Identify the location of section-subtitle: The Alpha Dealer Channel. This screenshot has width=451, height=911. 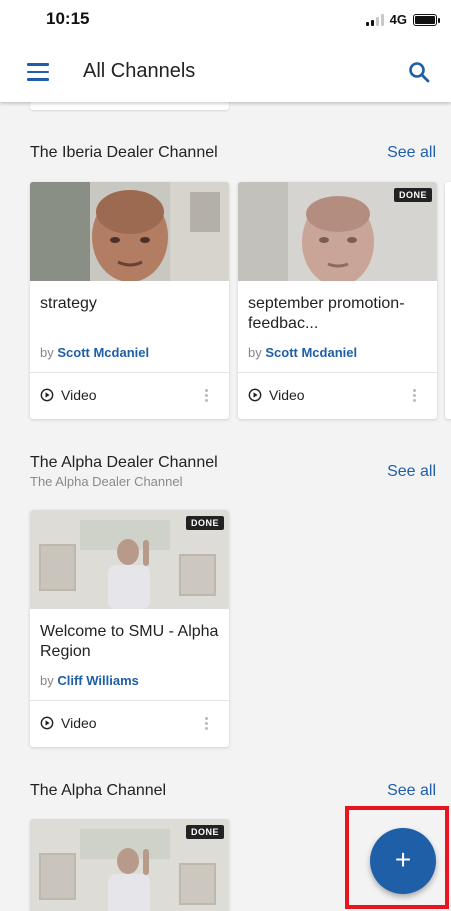
(106, 481).